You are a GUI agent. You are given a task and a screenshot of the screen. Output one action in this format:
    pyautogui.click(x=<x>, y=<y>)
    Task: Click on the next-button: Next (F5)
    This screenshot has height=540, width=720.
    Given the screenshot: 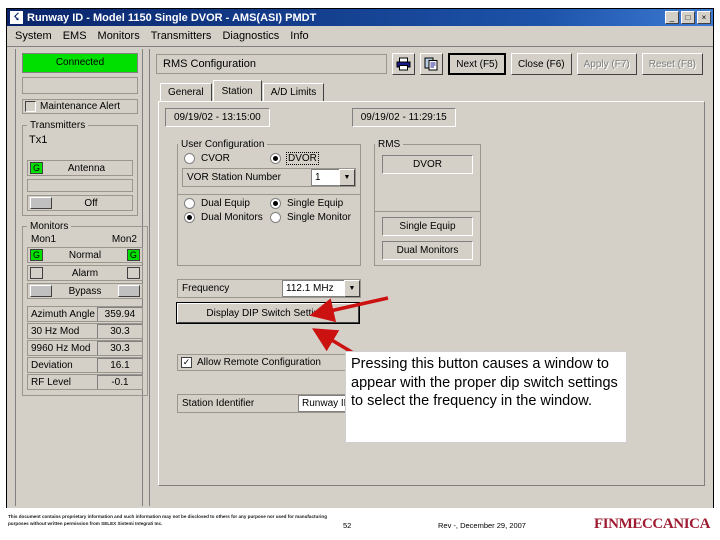 What is the action you would take?
    pyautogui.click(x=477, y=64)
    